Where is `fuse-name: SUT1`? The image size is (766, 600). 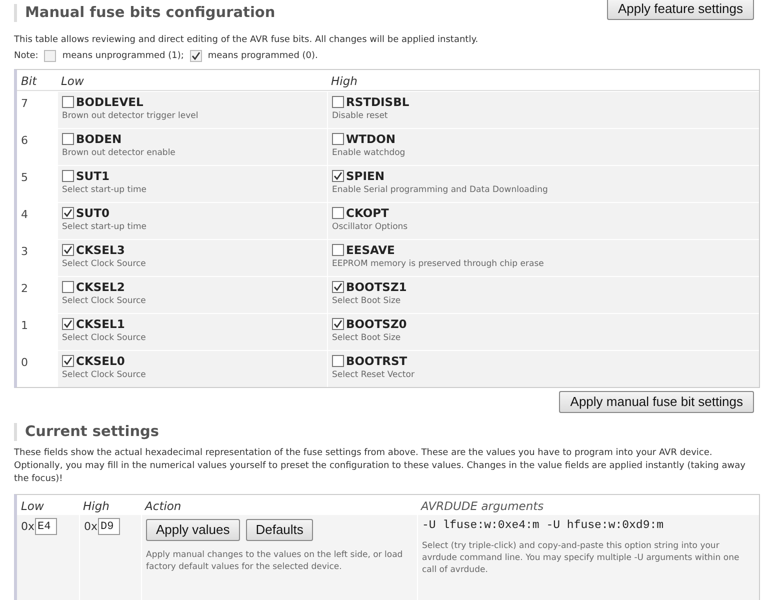
fuse-name: SUT1 is located at coordinates (93, 176).